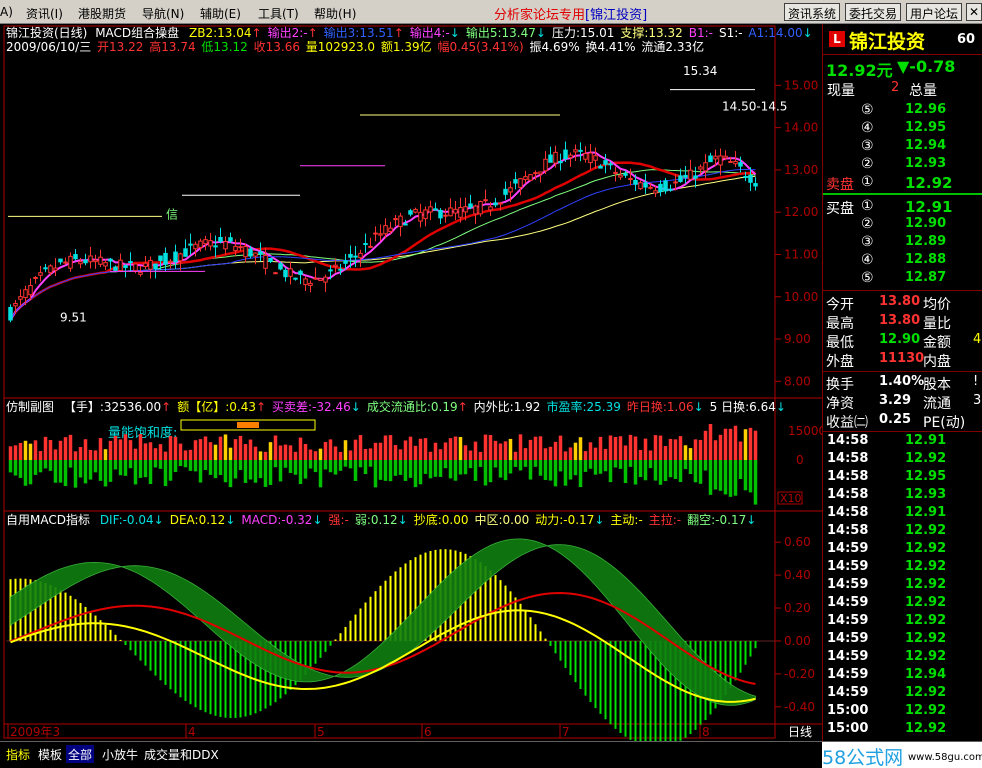 This screenshot has height=768, width=982. Describe the element at coordinates (867, 164) in the screenshot. I see `sell-level: ②` at that location.